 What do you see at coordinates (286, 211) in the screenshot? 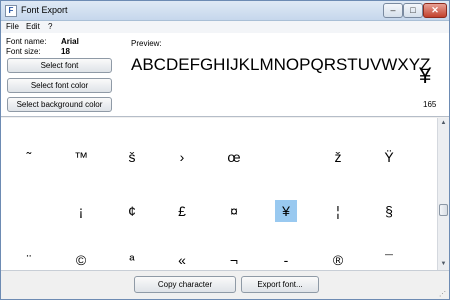
I see `character-cell: ¥` at bounding box center [286, 211].